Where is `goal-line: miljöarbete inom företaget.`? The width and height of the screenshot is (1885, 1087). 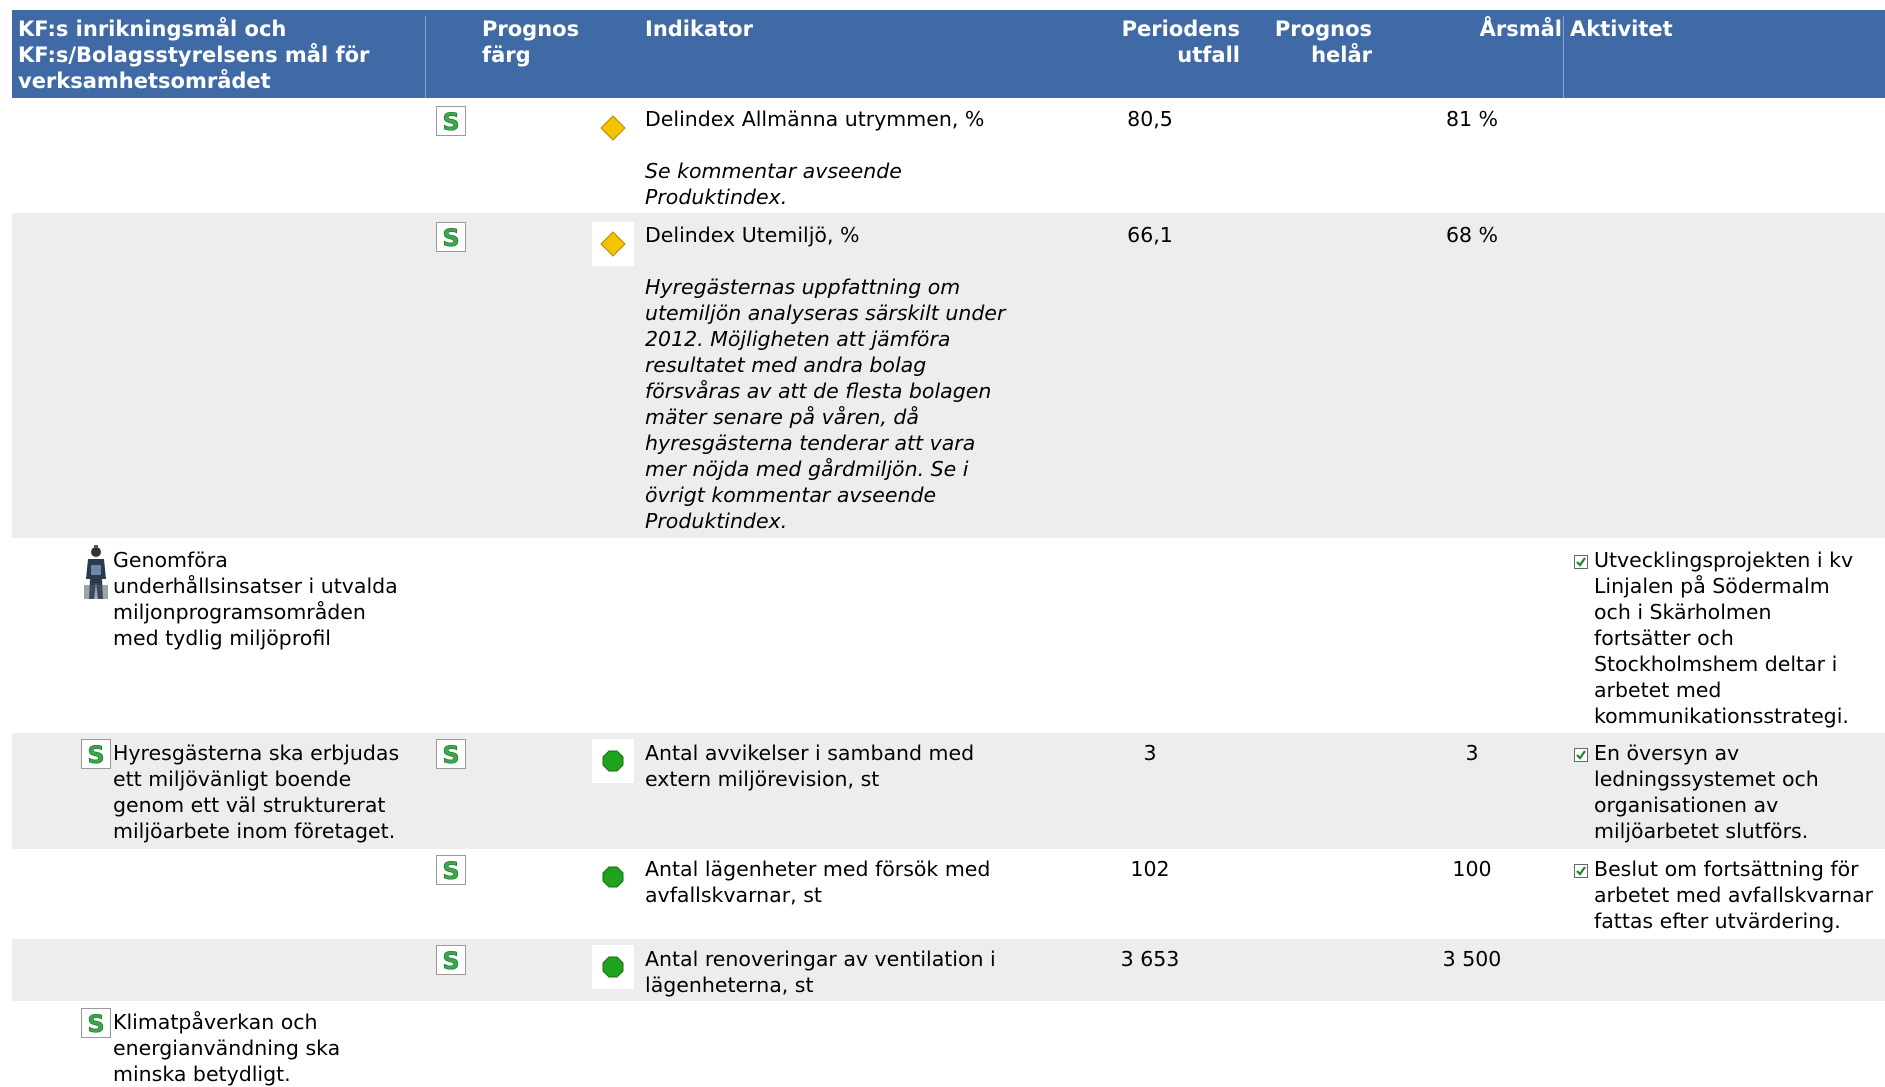
goal-line: miljöarbete inom företaget. is located at coordinates (254, 831).